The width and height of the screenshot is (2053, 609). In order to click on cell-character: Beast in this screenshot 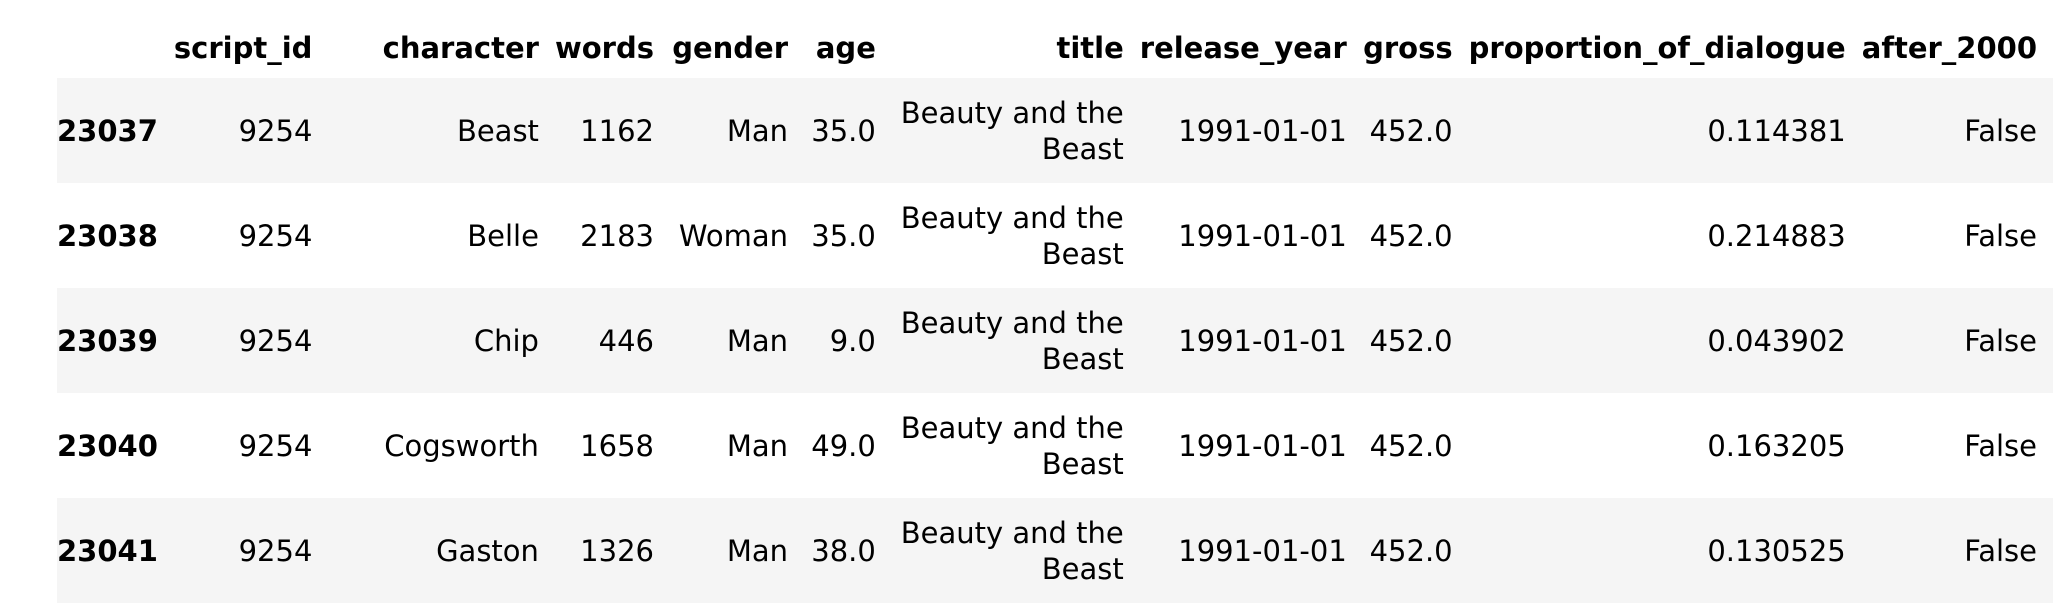, I will do `click(497, 130)`.